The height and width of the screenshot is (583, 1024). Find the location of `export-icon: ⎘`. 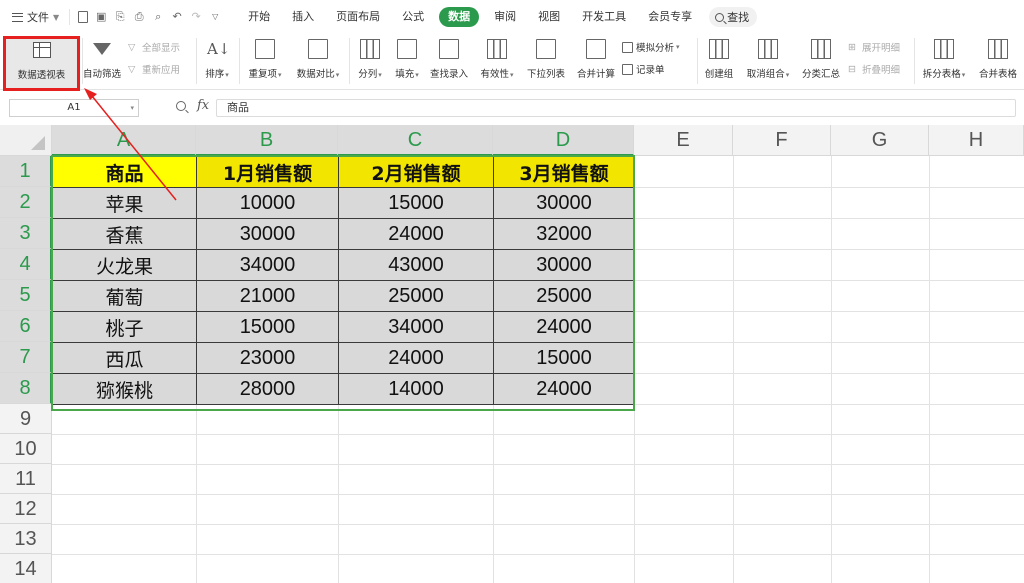

export-icon: ⎘ is located at coordinates (120, 17).